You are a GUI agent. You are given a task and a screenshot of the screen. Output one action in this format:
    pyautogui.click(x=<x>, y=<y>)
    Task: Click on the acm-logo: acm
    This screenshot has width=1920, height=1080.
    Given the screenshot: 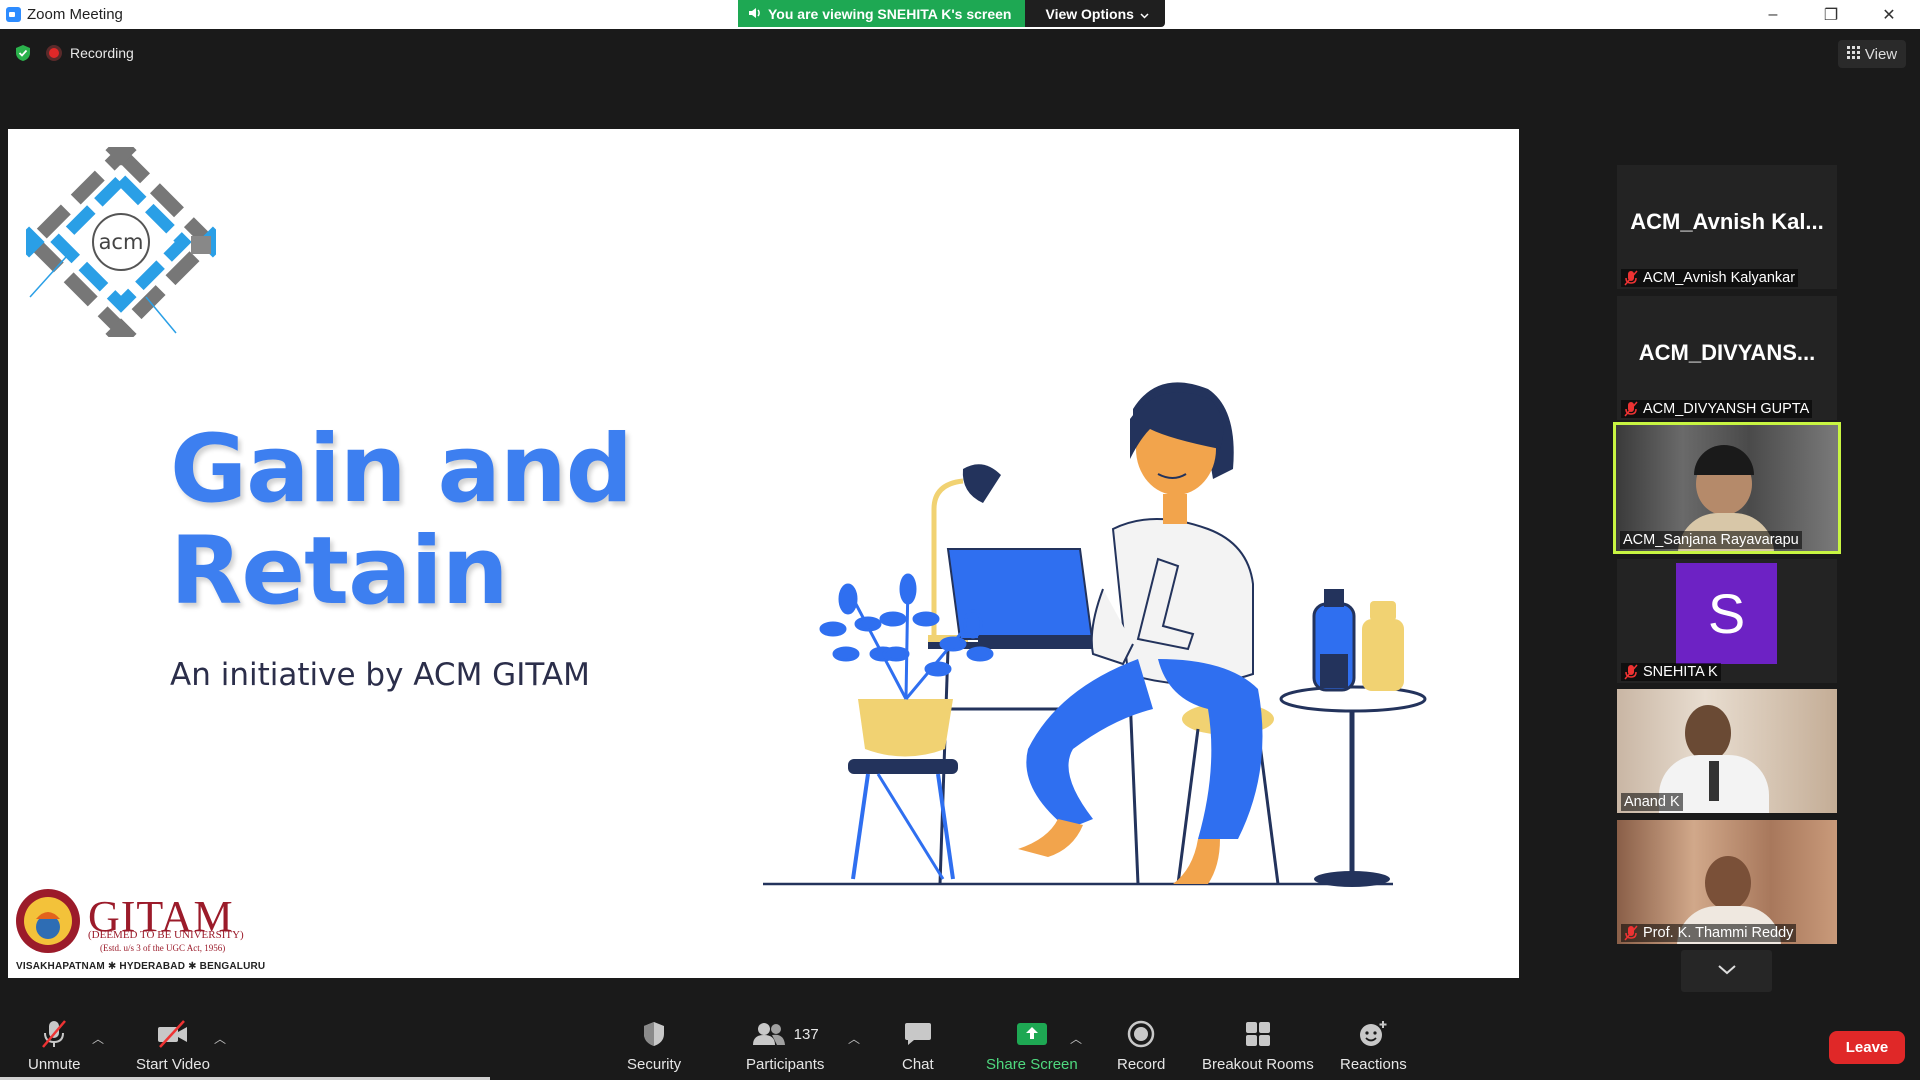 What is the action you would take?
    pyautogui.click(x=121, y=242)
    